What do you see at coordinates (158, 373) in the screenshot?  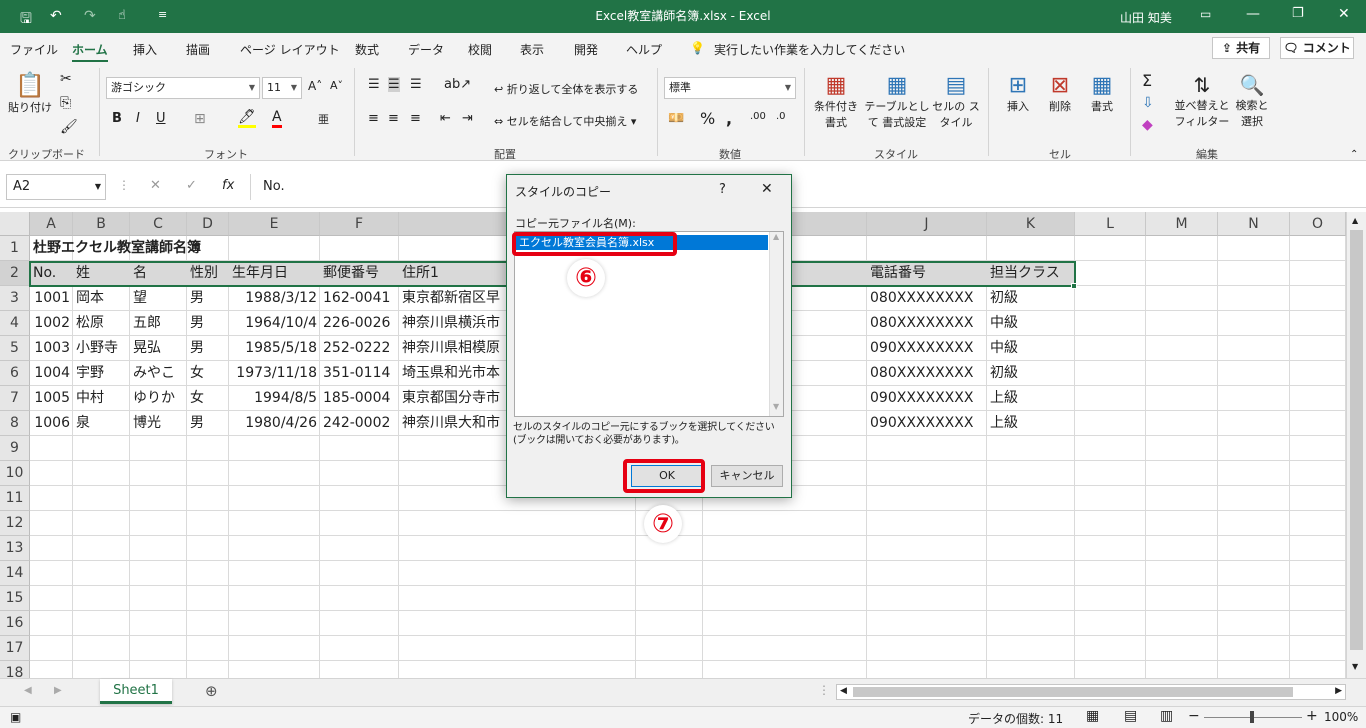 I see `cell: みやこ` at bounding box center [158, 373].